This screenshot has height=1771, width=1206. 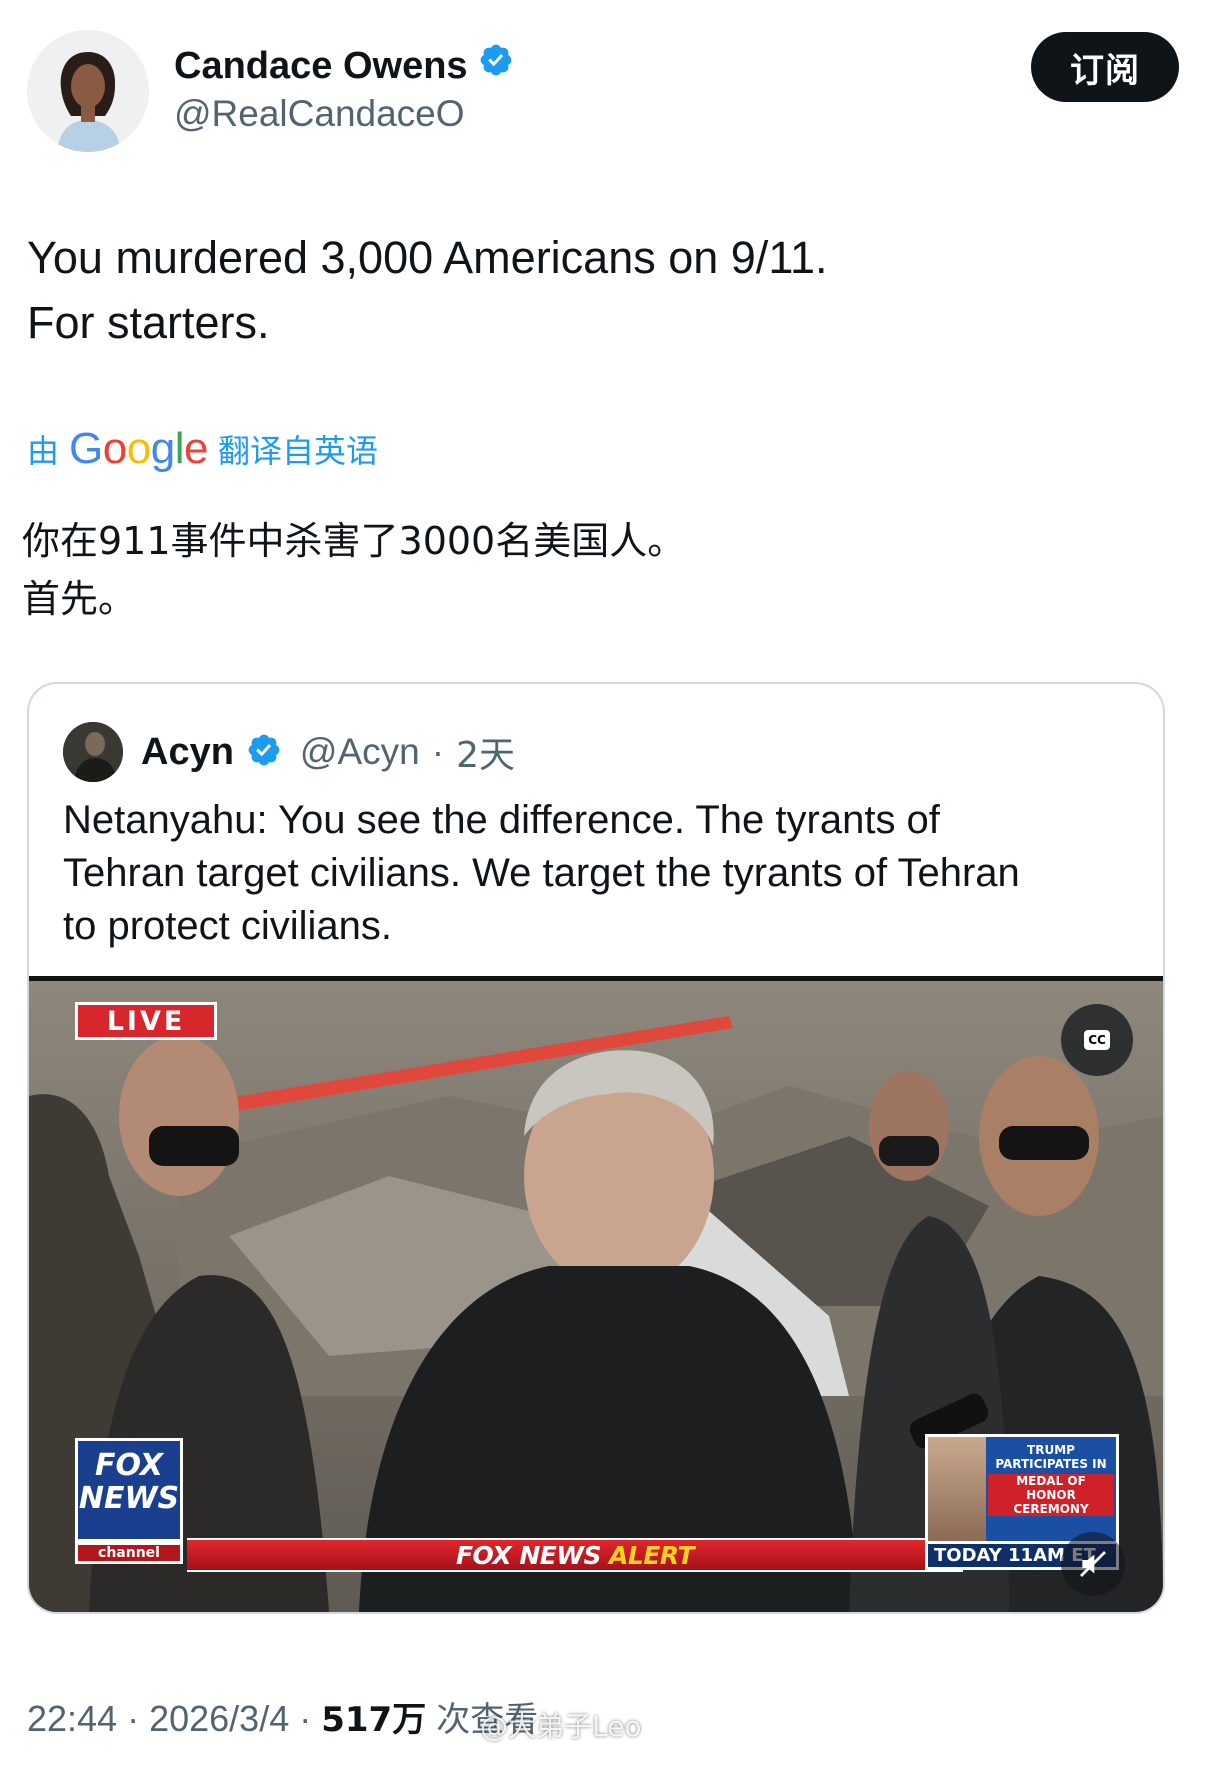 What do you see at coordinates (528, 1555) in the screenshot?
I see `alert-brand: FOX NEWS` at bounding box center [528, 1555].